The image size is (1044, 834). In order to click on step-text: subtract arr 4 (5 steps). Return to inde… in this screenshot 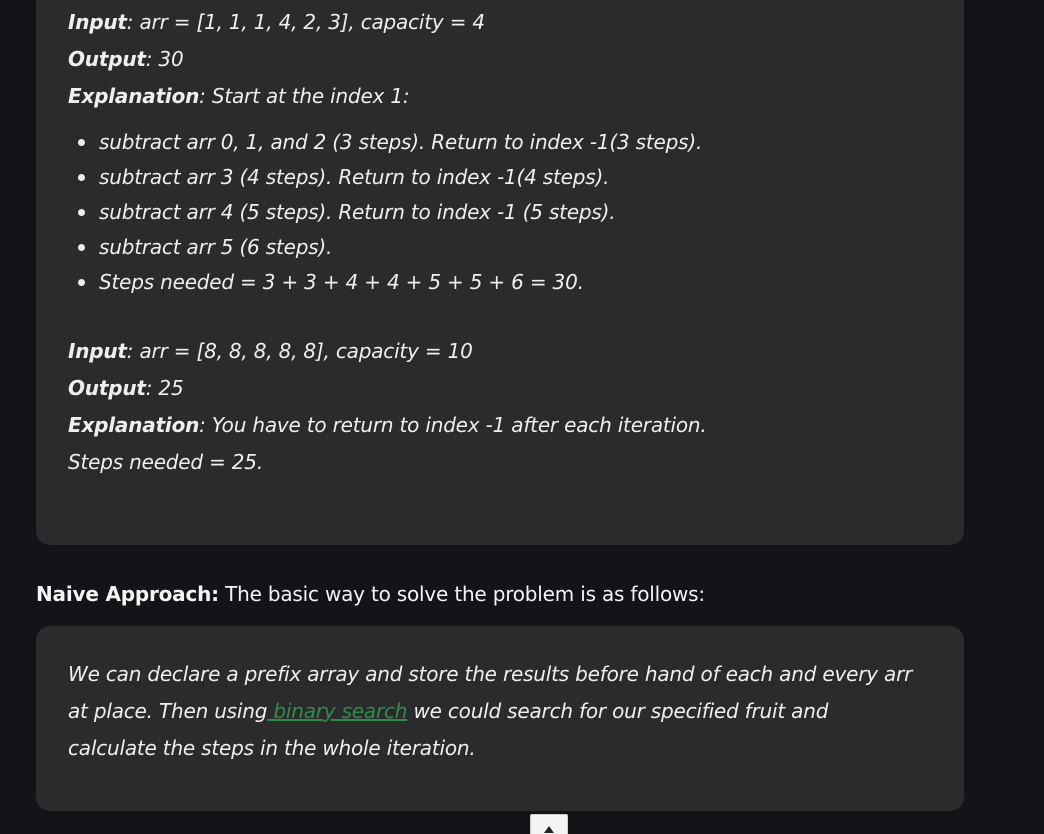, I will do `click(357, 212)`.